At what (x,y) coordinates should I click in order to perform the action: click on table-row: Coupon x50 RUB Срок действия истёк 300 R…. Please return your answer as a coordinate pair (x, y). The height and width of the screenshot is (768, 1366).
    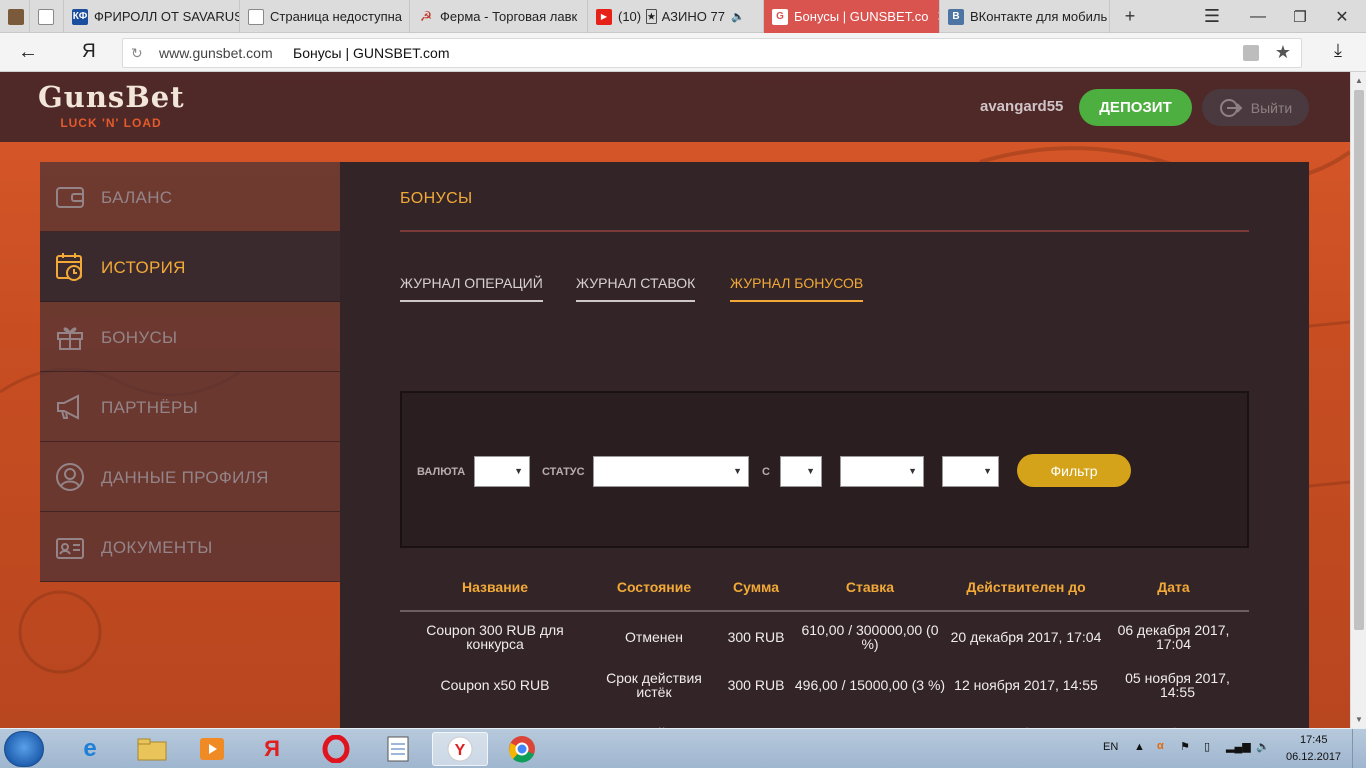
    Looking at the image, I should click on (824, 685).